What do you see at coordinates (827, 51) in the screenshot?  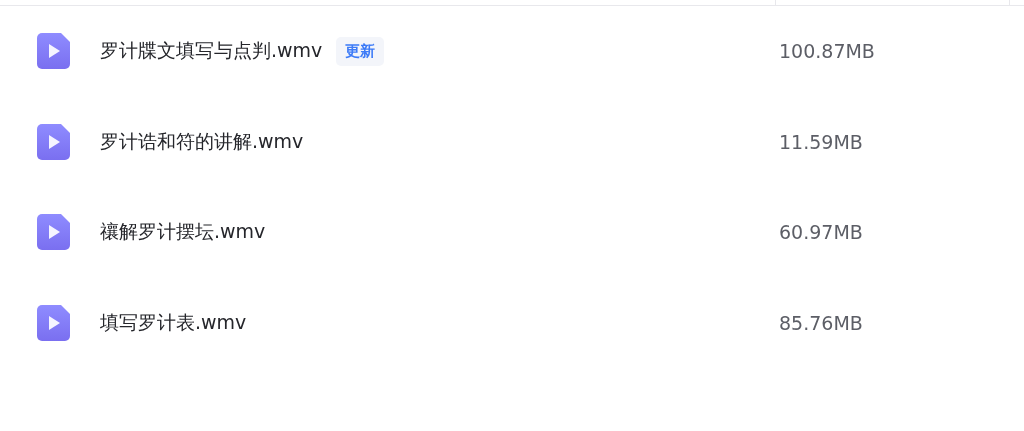 I see `file-size: 100.87MB` at bounding box center [827, 51].